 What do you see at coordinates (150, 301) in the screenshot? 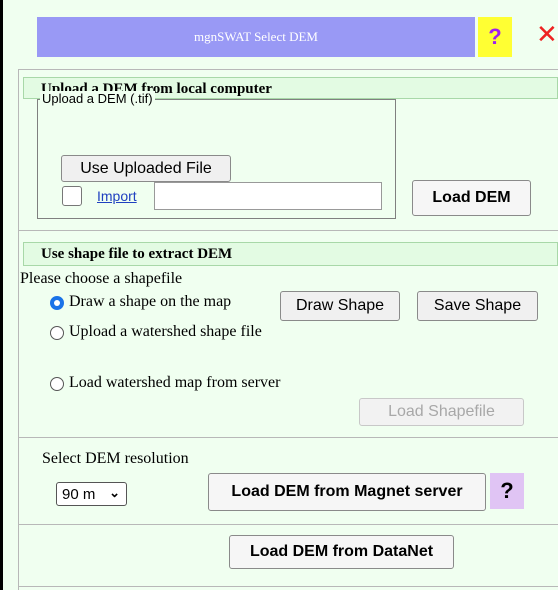
I see `radio-draw-shape-label: Draw a shape on the map` at bounding box center [150, 301].